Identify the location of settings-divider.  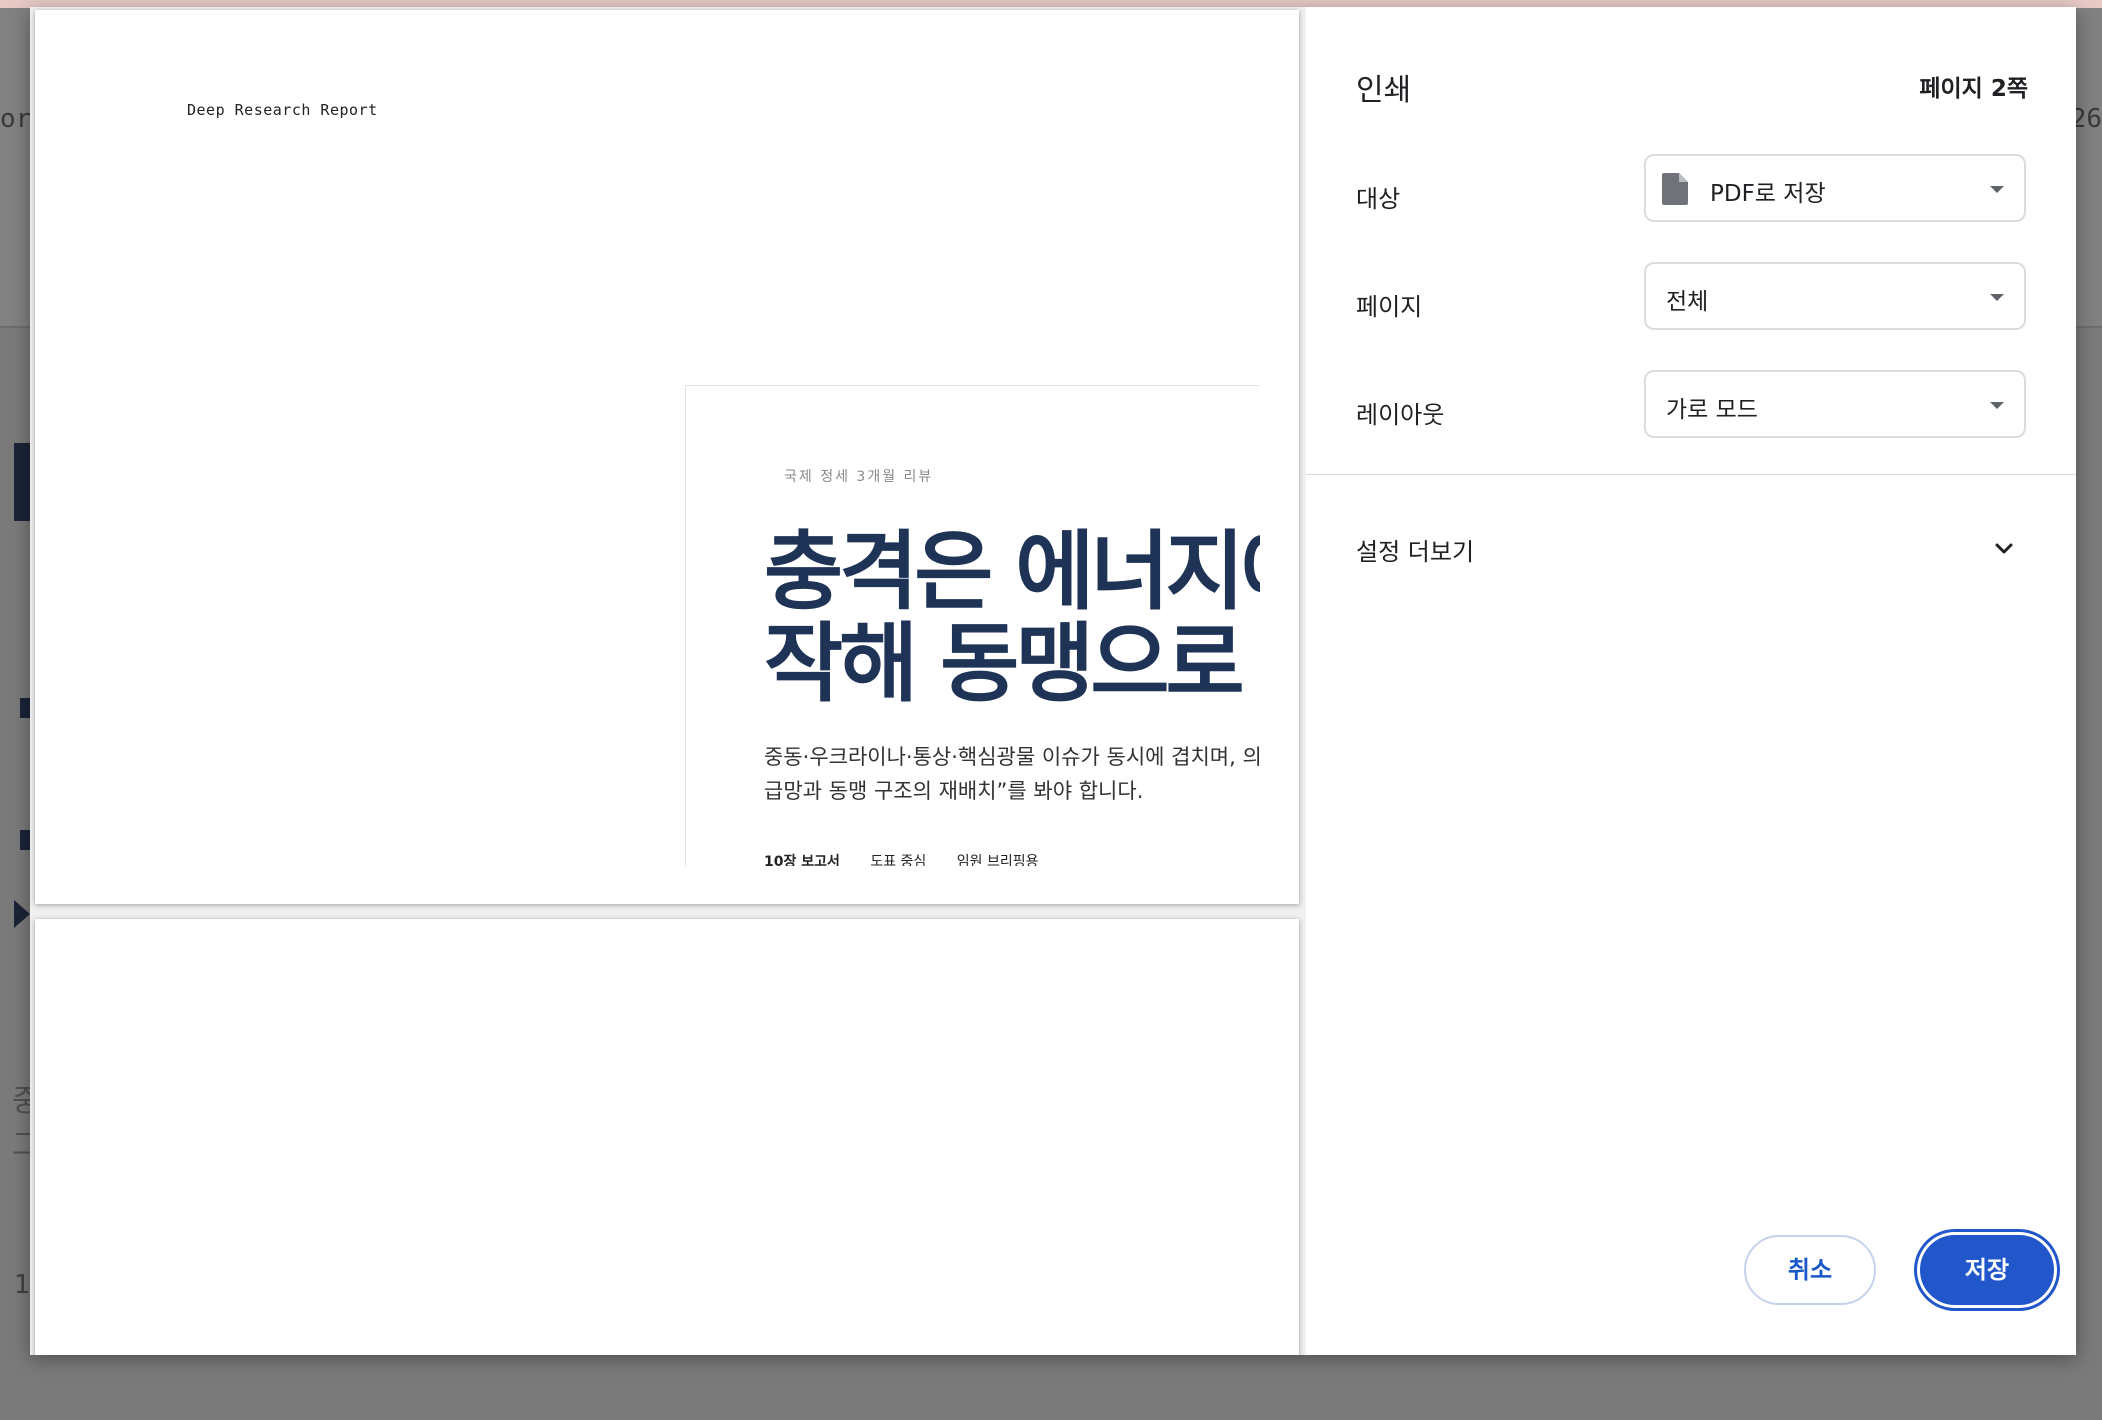
(1691, 474).